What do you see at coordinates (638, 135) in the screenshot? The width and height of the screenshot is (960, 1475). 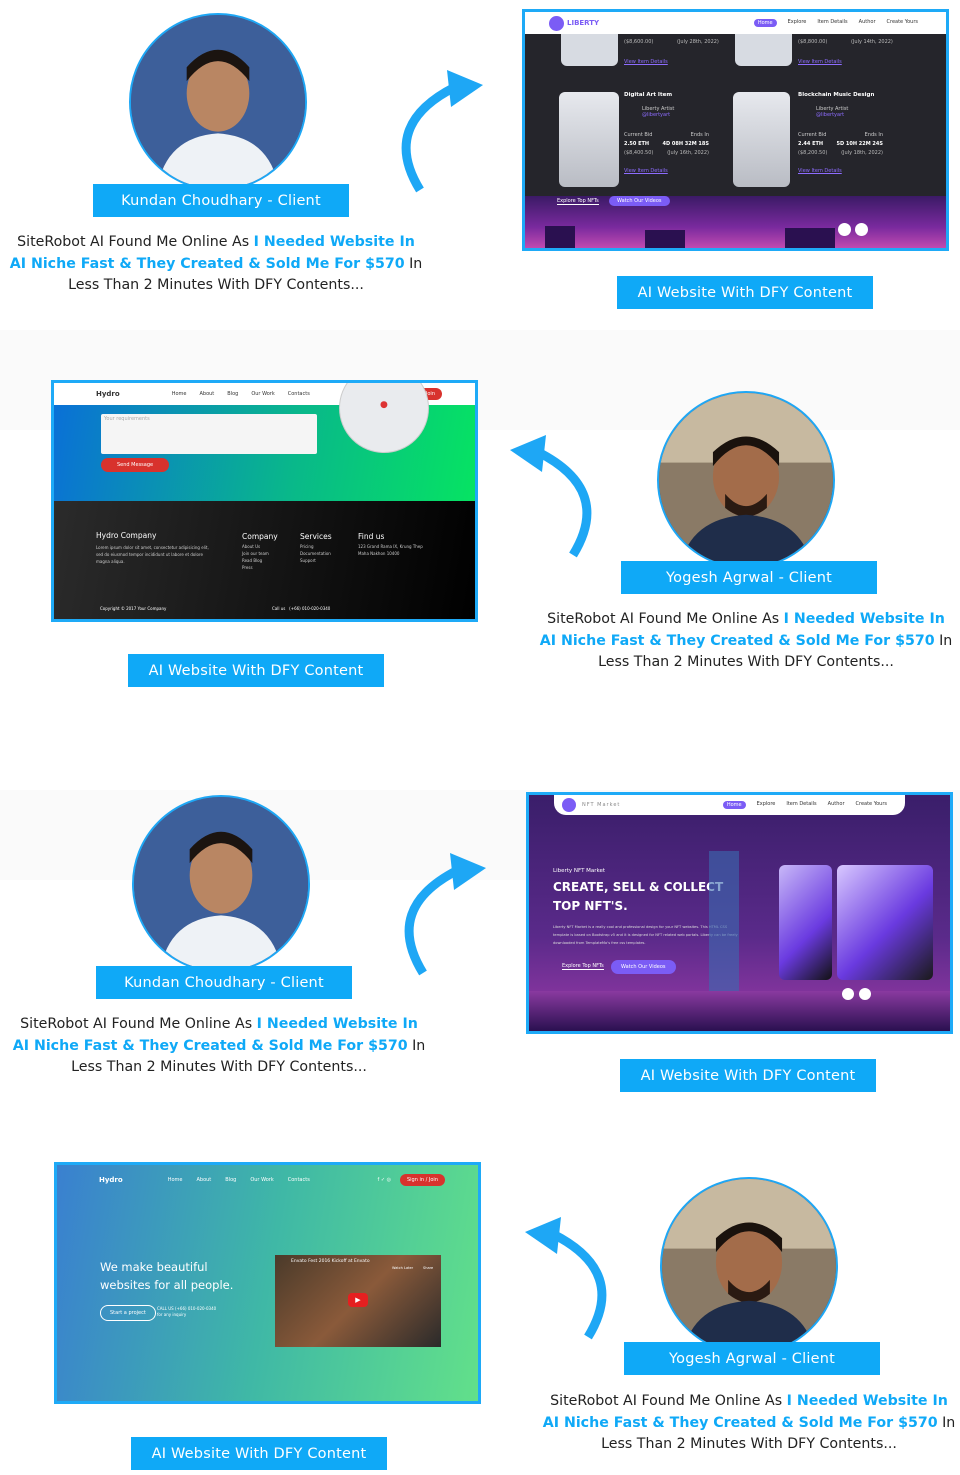 I see `bid-label: Current Bid` at bounding box center [638, 135].